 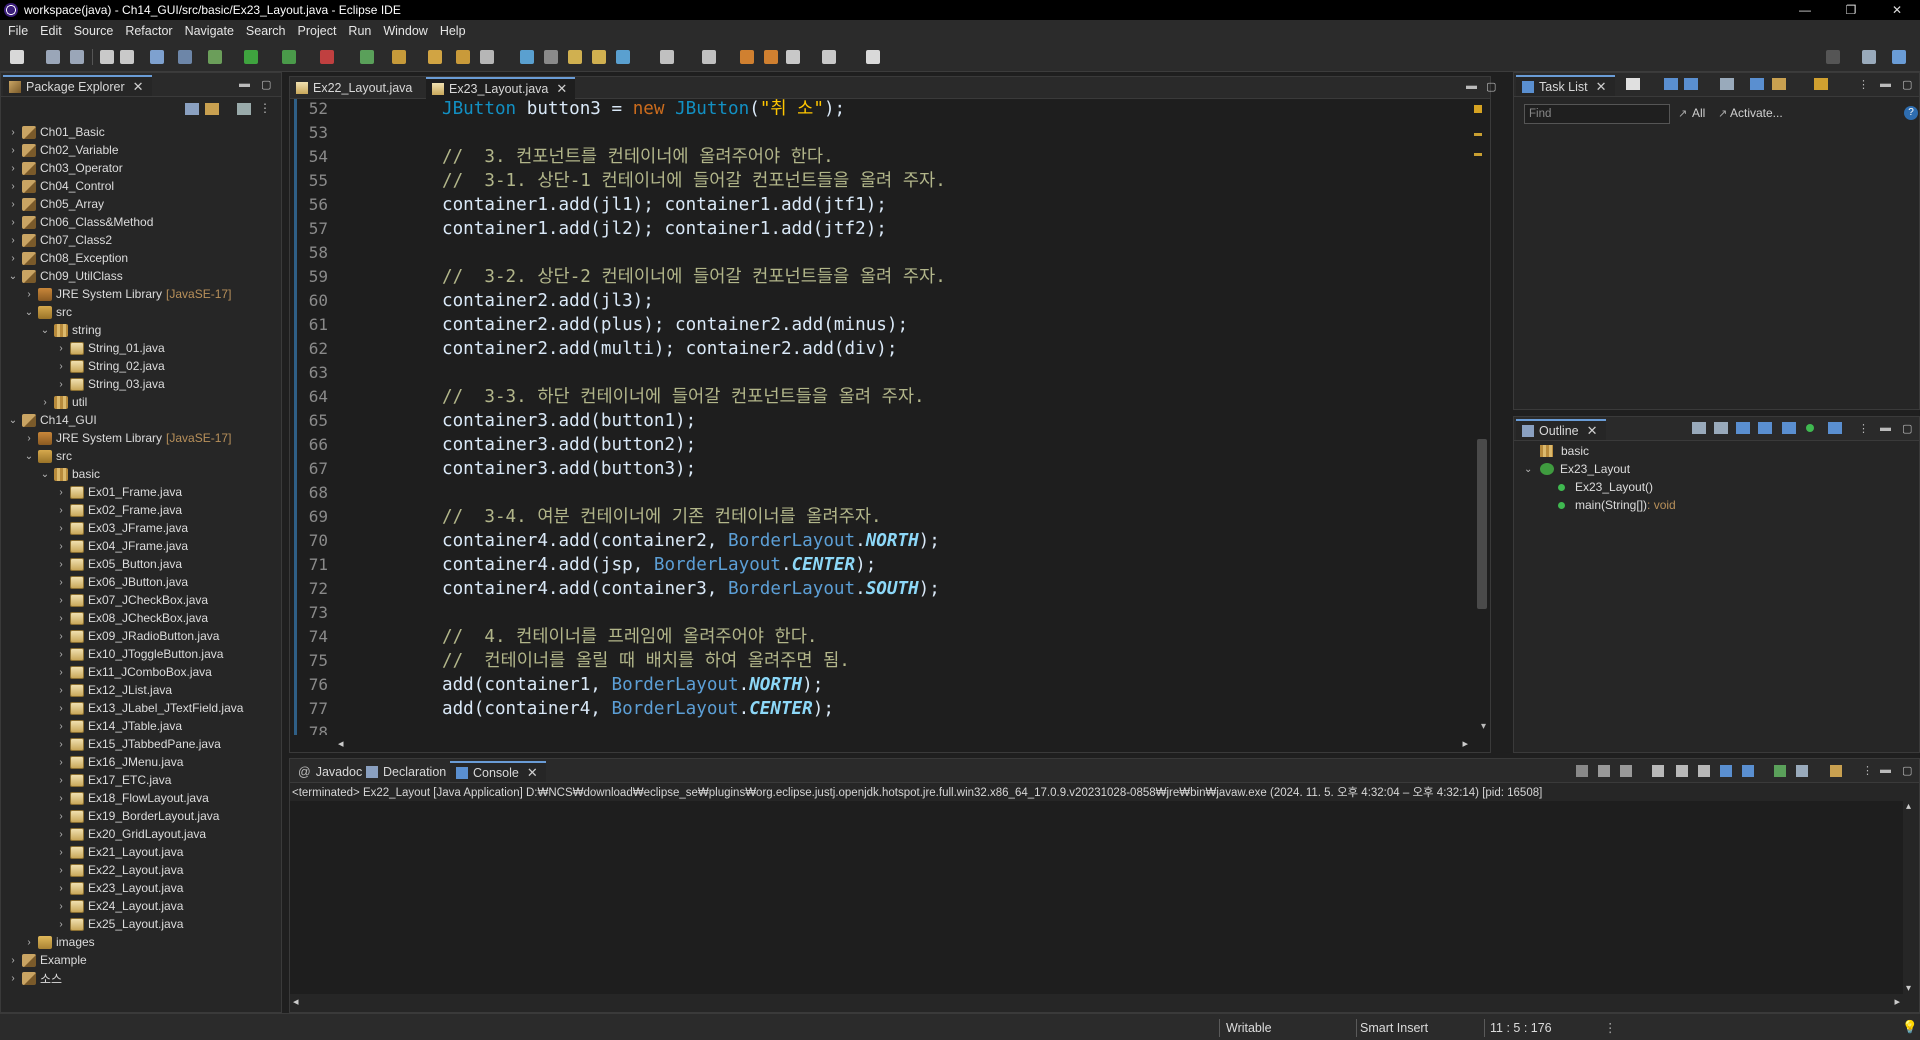 I want to click on code-line: 66 container3.add(button2);, so click(x=493, y=445).